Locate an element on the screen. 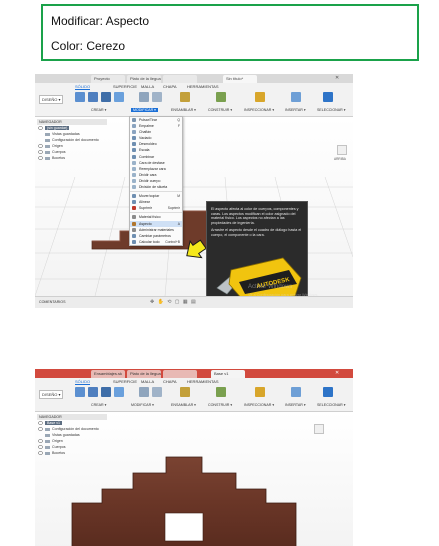 The image size is (439, 546). compute-icon is located at coordinates (134, 241).